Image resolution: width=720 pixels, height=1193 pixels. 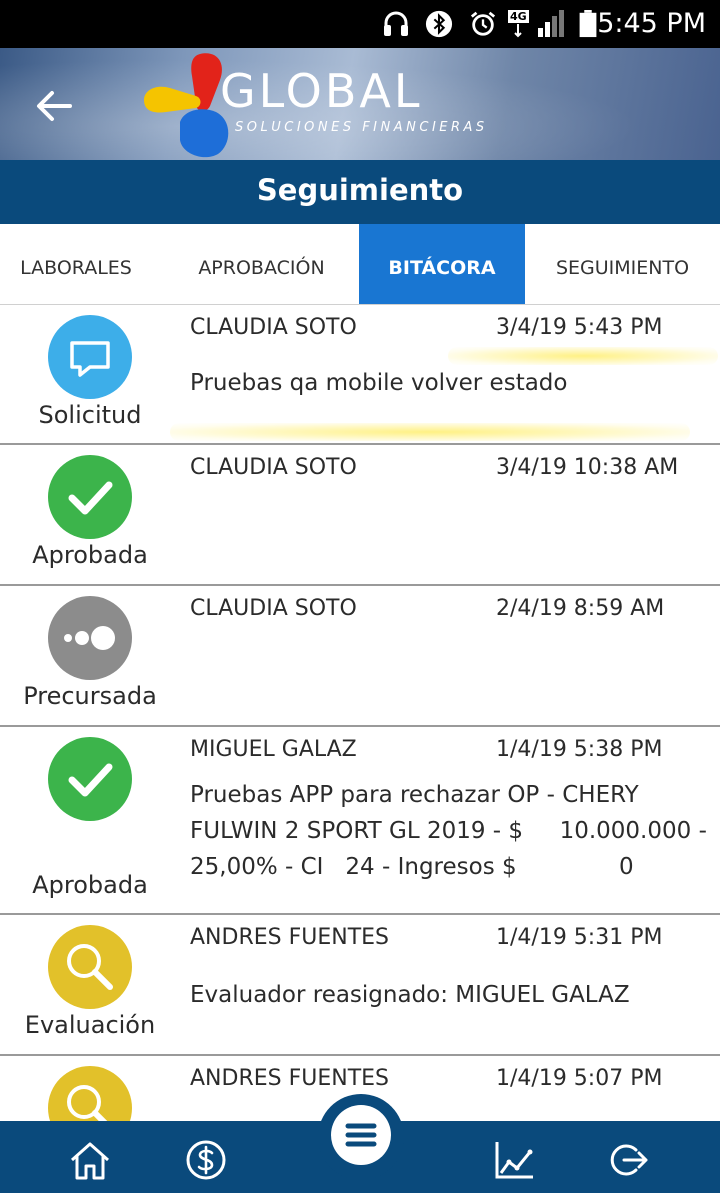 What do you see at coordinates (396, 23) in the screenshot?
I see `headset-icon` at bounding box center [396, 23].